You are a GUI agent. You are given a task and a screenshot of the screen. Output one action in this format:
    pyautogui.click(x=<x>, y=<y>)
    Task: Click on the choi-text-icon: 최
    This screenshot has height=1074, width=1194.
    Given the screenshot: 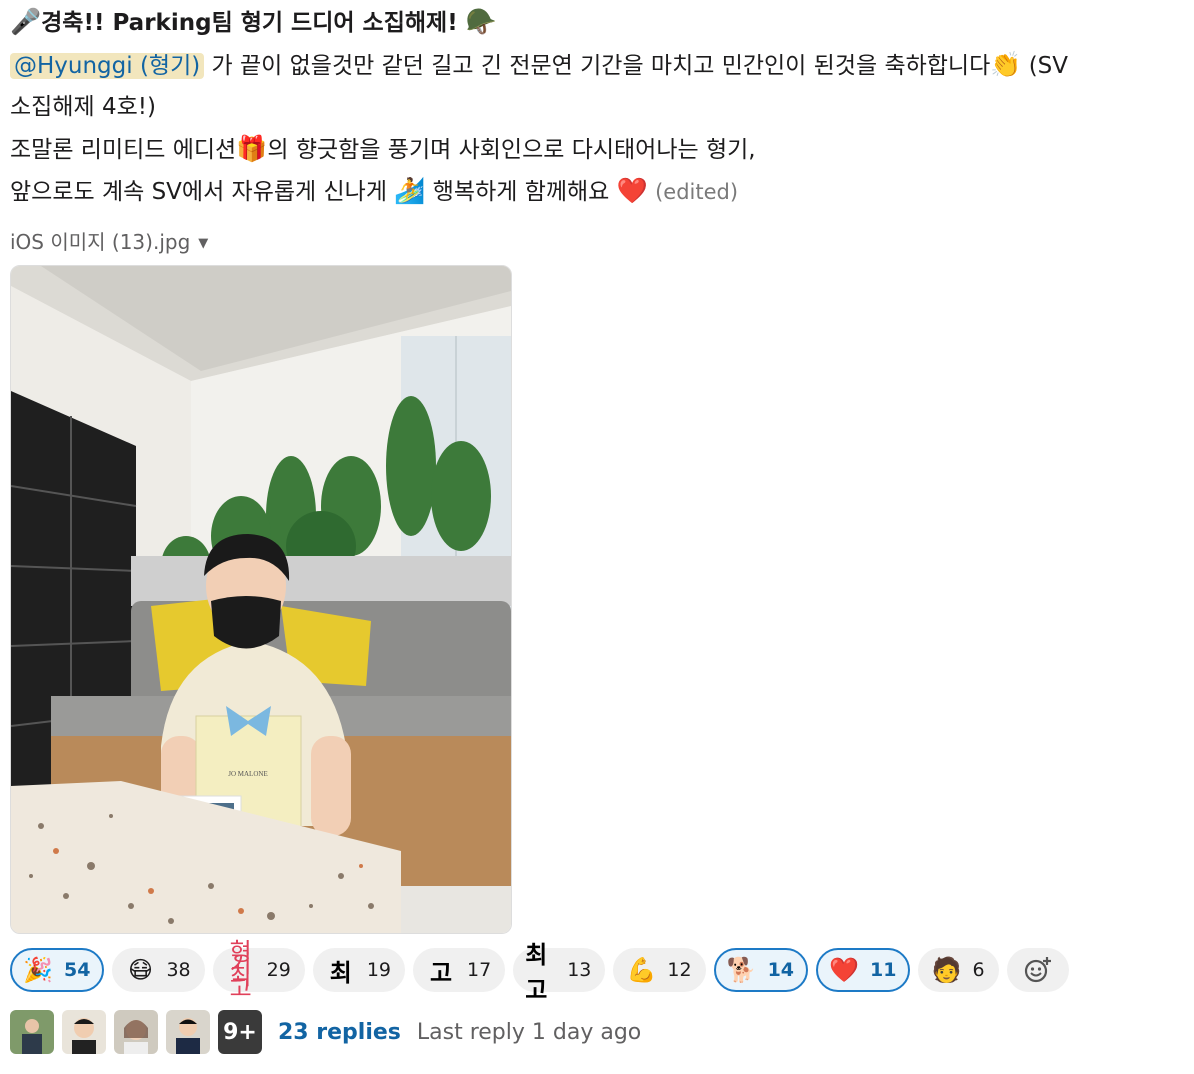 What is the action you would take?
    pyautogui.click(x=340, y=972)
    